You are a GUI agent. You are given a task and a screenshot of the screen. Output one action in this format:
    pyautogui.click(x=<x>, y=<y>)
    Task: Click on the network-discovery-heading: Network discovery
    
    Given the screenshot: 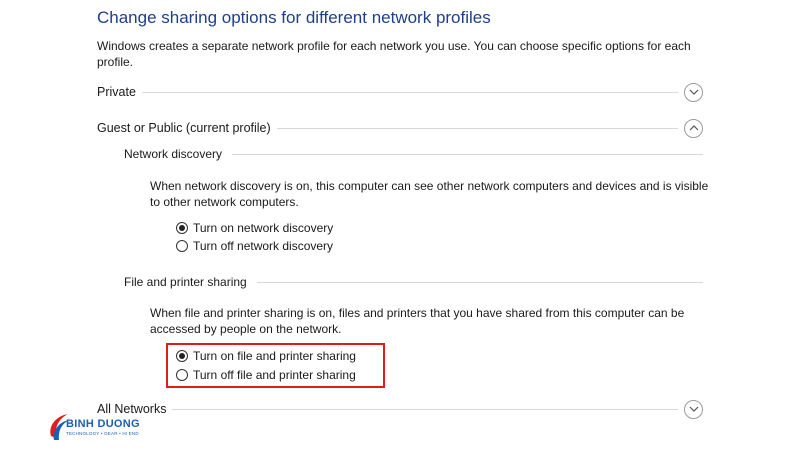 What is the action you would take?
    pyautogui.click(x=173, y=154)
    